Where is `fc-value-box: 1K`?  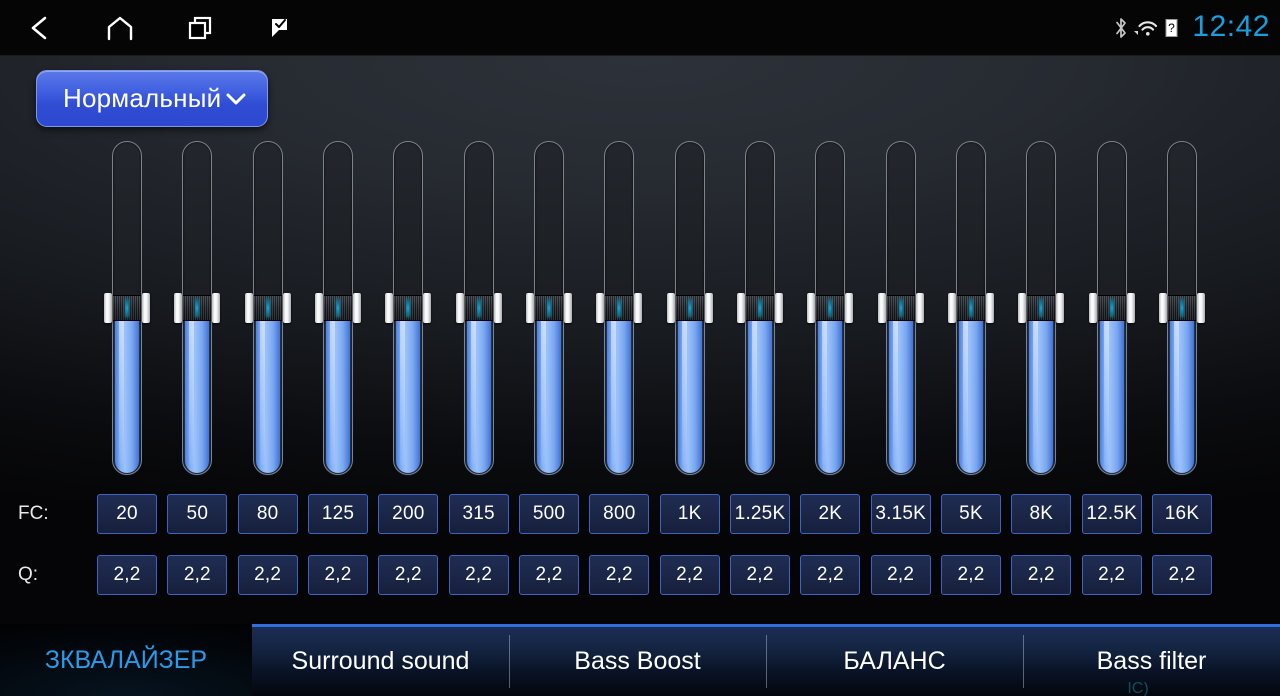 fc-value-box: 1K is located at coordinates (689, 514).